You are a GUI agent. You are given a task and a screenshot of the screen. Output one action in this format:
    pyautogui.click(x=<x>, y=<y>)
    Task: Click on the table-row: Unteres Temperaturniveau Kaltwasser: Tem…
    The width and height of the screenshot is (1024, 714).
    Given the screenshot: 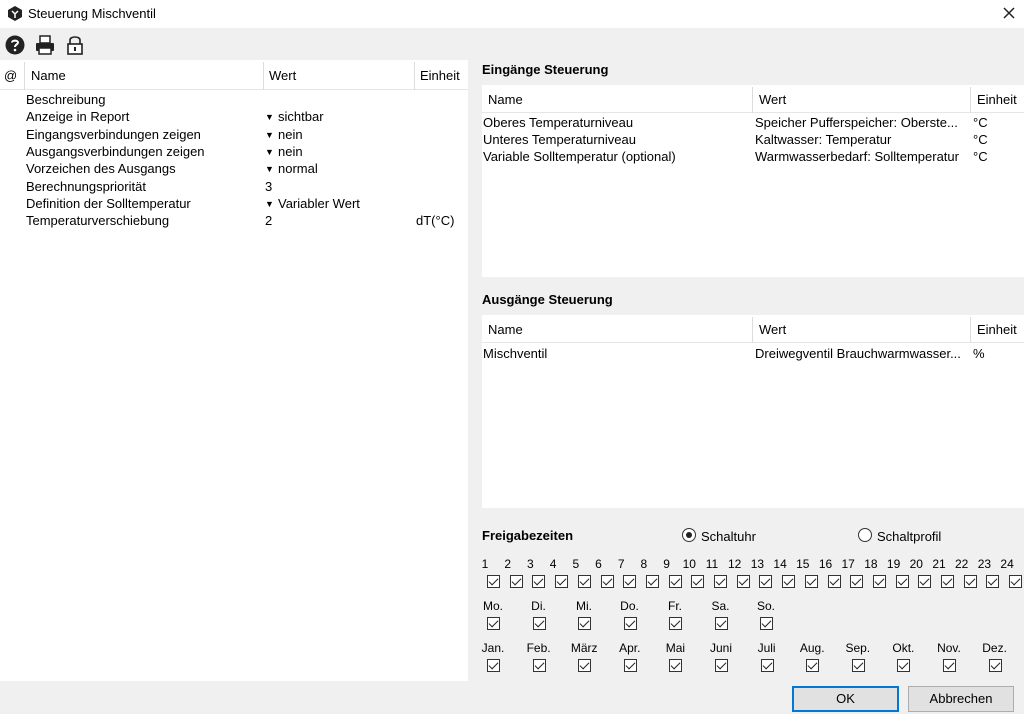 What is the action you would take?
    pyautogui.click(x=753, y=139)
    